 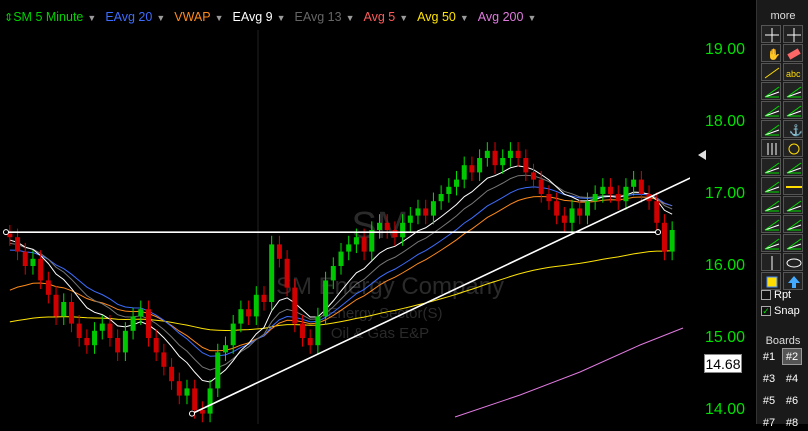 What do you see at coordinates (793, 72) in the screenshot?
I see `text-abc-icon: abc` at bounding box center [793, 72].